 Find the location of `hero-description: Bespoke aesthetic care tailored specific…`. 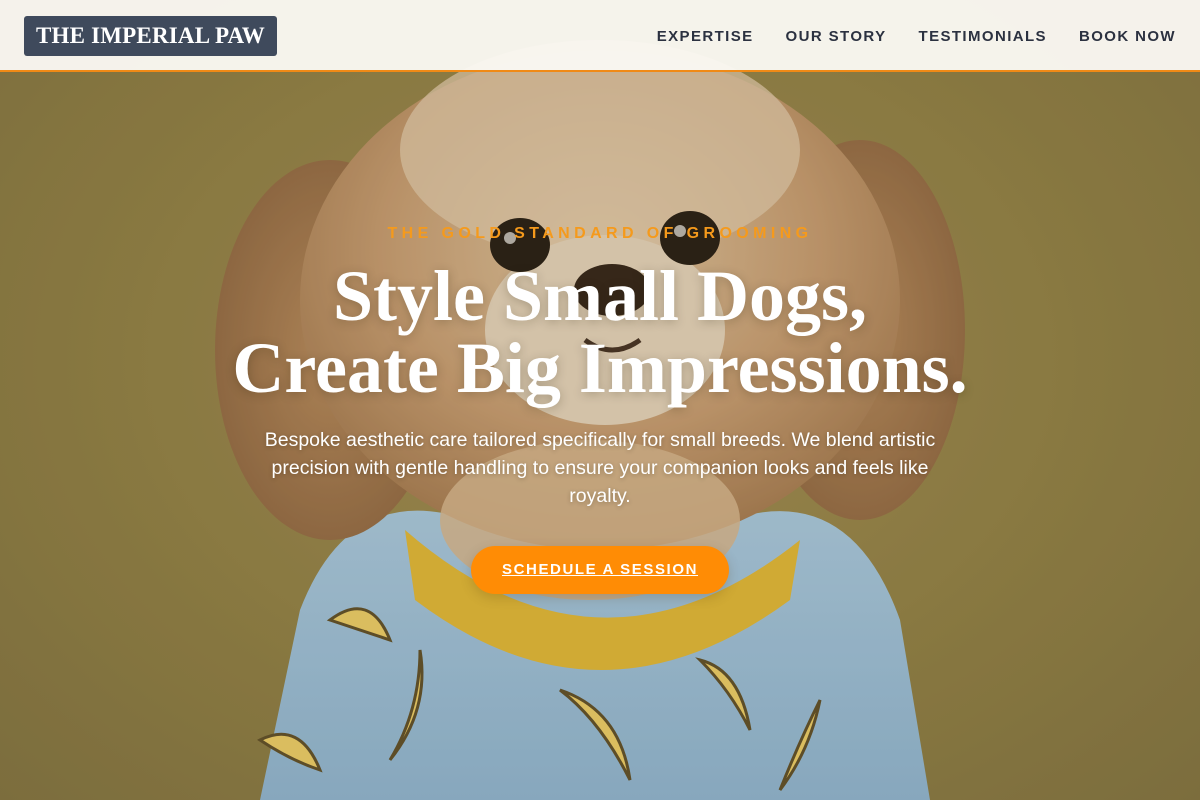

hero-description: Bespoke aesthetic care tailored specific… is located at coordinates (600, 468).